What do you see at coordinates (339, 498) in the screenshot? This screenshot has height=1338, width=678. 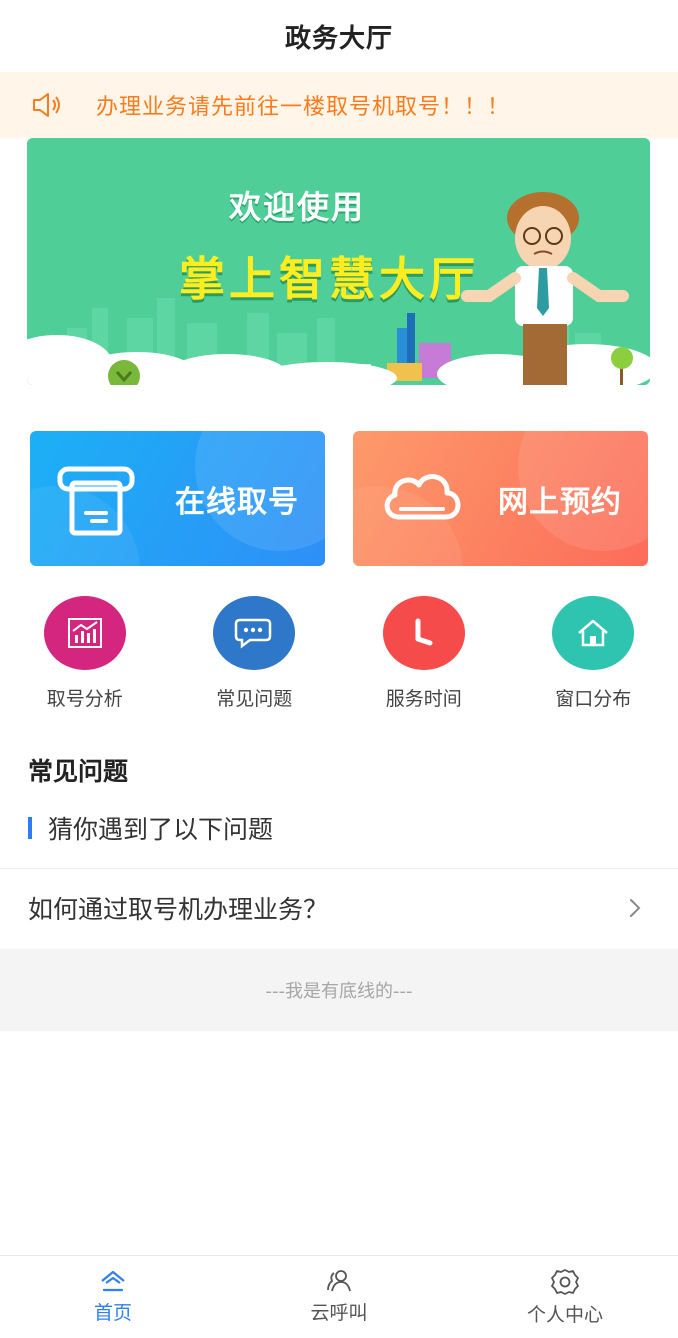 I see `primary-actions: 在线取号 网上预约` at bounding box center [339, 498].